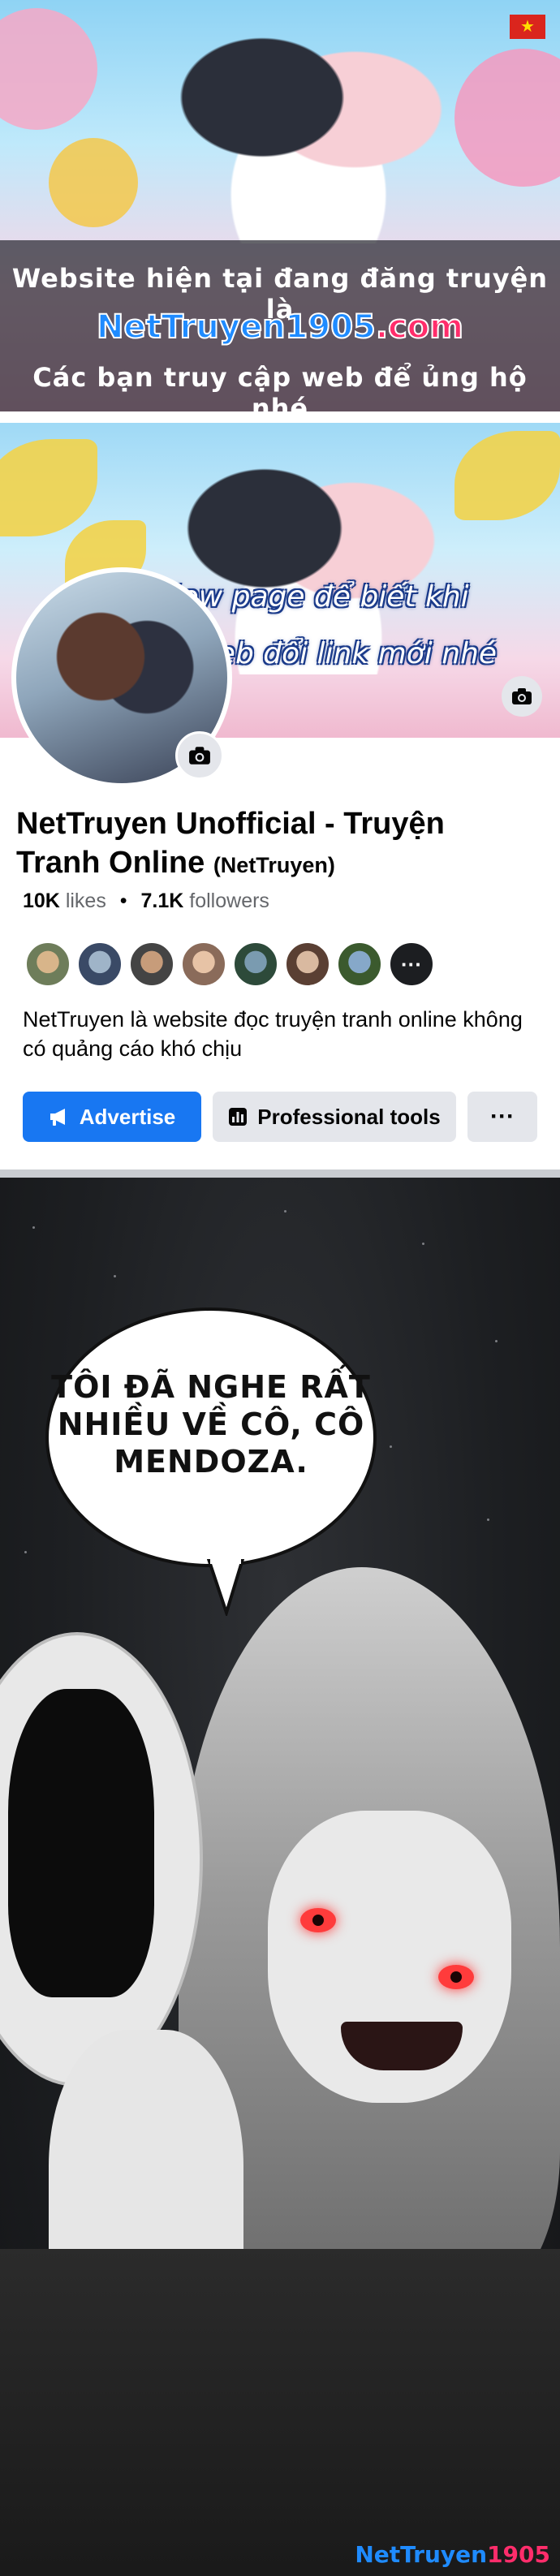 This screenshot has width=560, height=2576. I want to click on edit-cover-button, so click(522, 696).